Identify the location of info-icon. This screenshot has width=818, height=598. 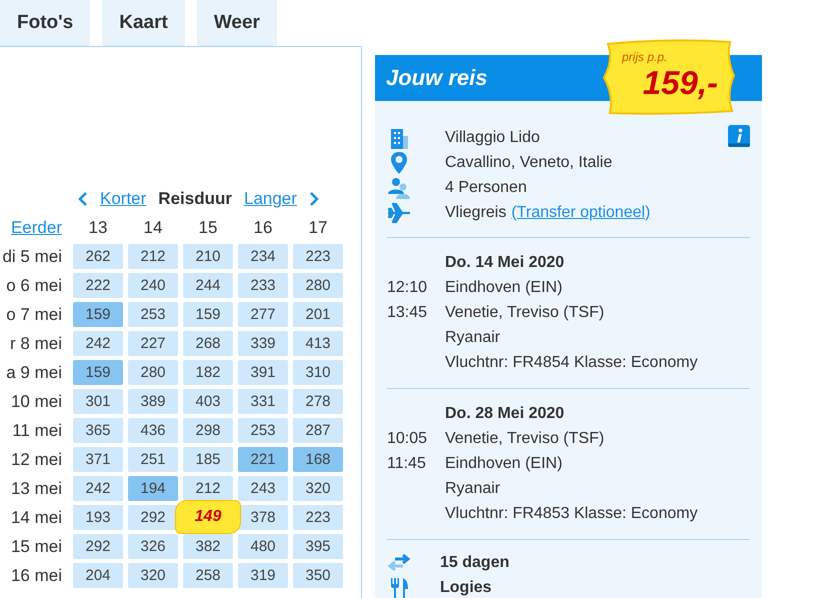
(739, 136).